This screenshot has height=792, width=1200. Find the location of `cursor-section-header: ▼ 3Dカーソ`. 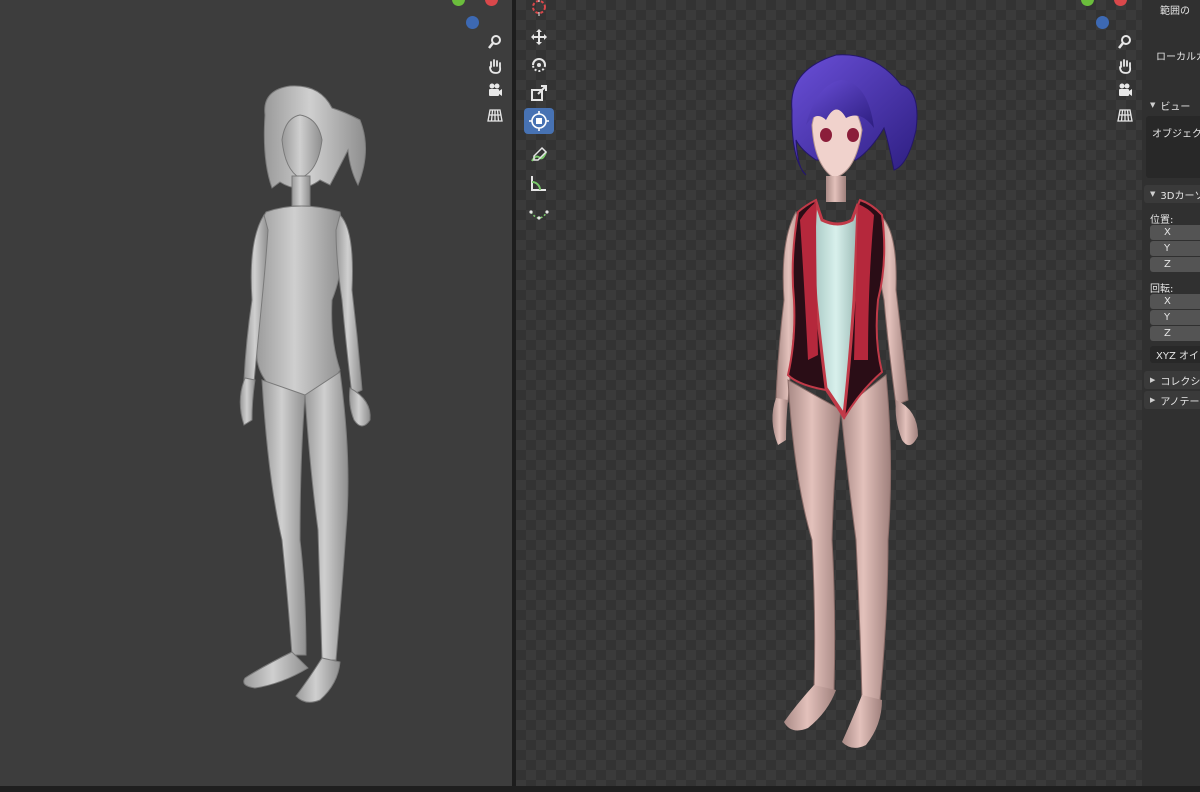

cursor-section-header: ▼ 3Dカーソ is located at coordinates (1172, 194).